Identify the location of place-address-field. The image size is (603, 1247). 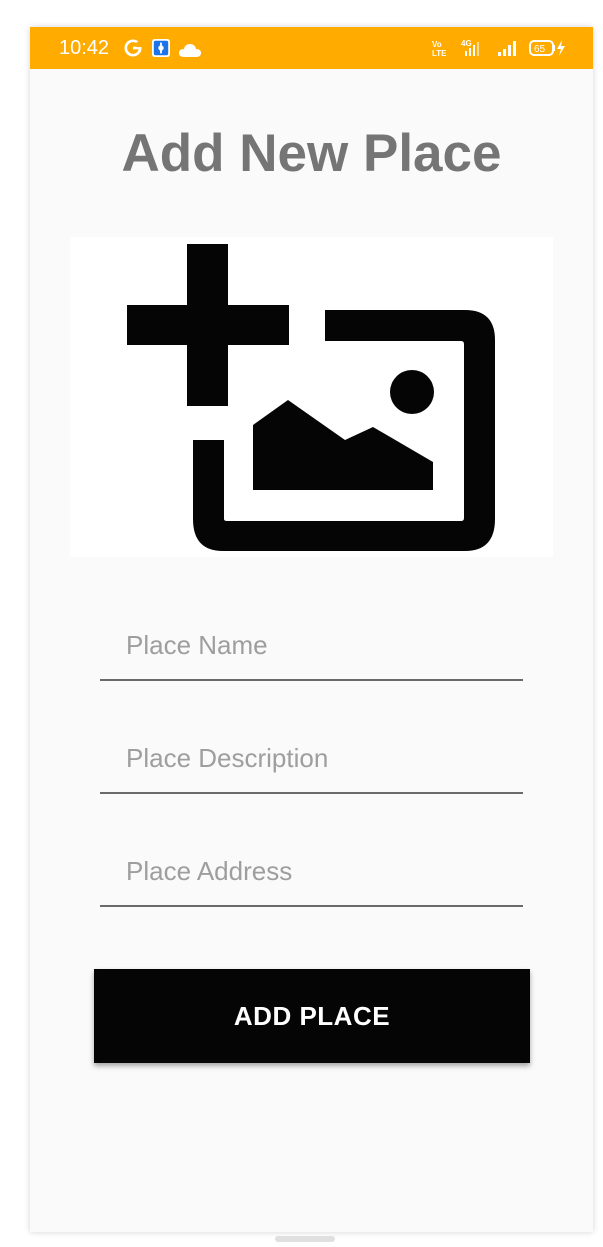
(311, 874).